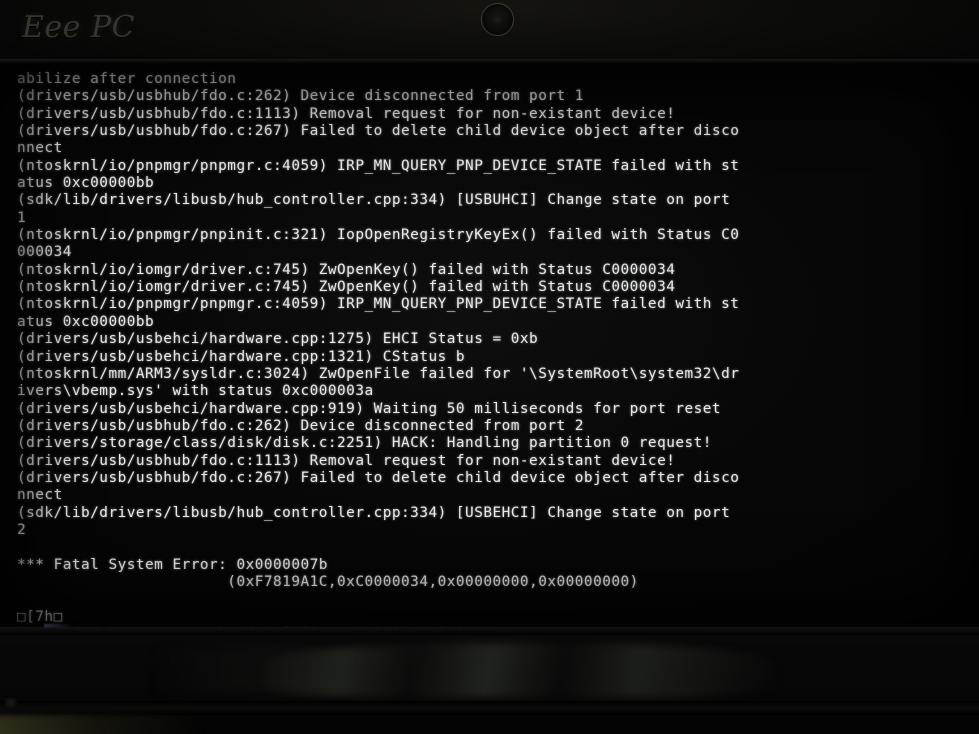 This screenshot has height=734, width=979. What do you see at coordinates (172, 564) in the screenshot?
I see `console-line: *** Fatal System Error: 0x0000007b` at bounding box center [172, 564].